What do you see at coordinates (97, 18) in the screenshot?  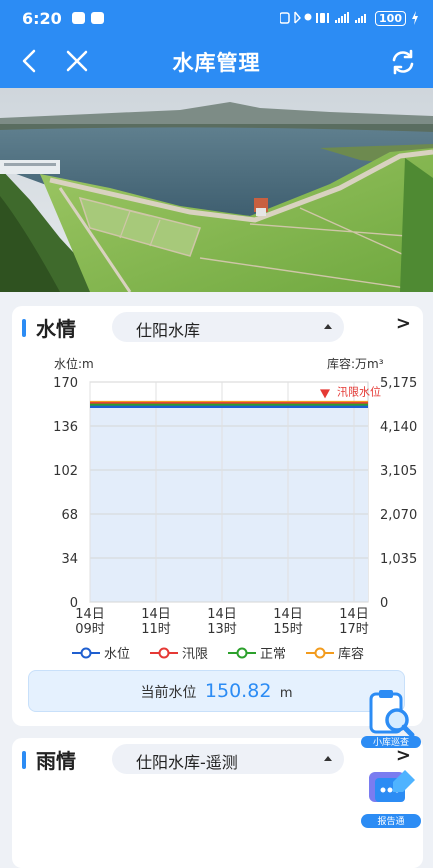 I see `app-notification-icon` at bounding box center [97, 18].